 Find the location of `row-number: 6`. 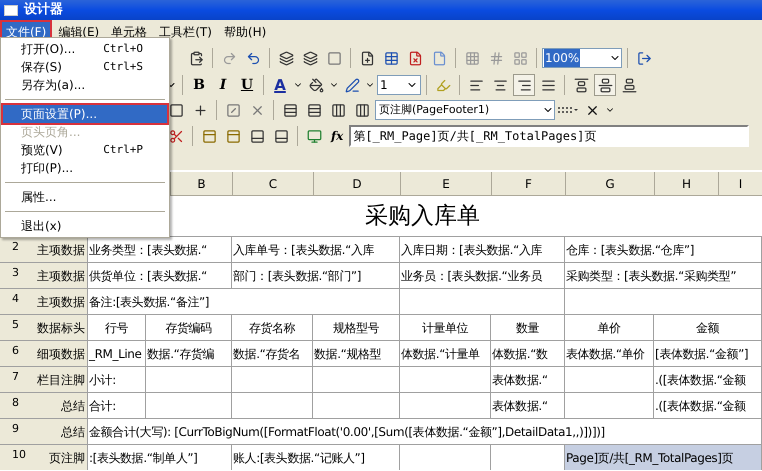

row-number: 6 is located at coordinates (15, 351).